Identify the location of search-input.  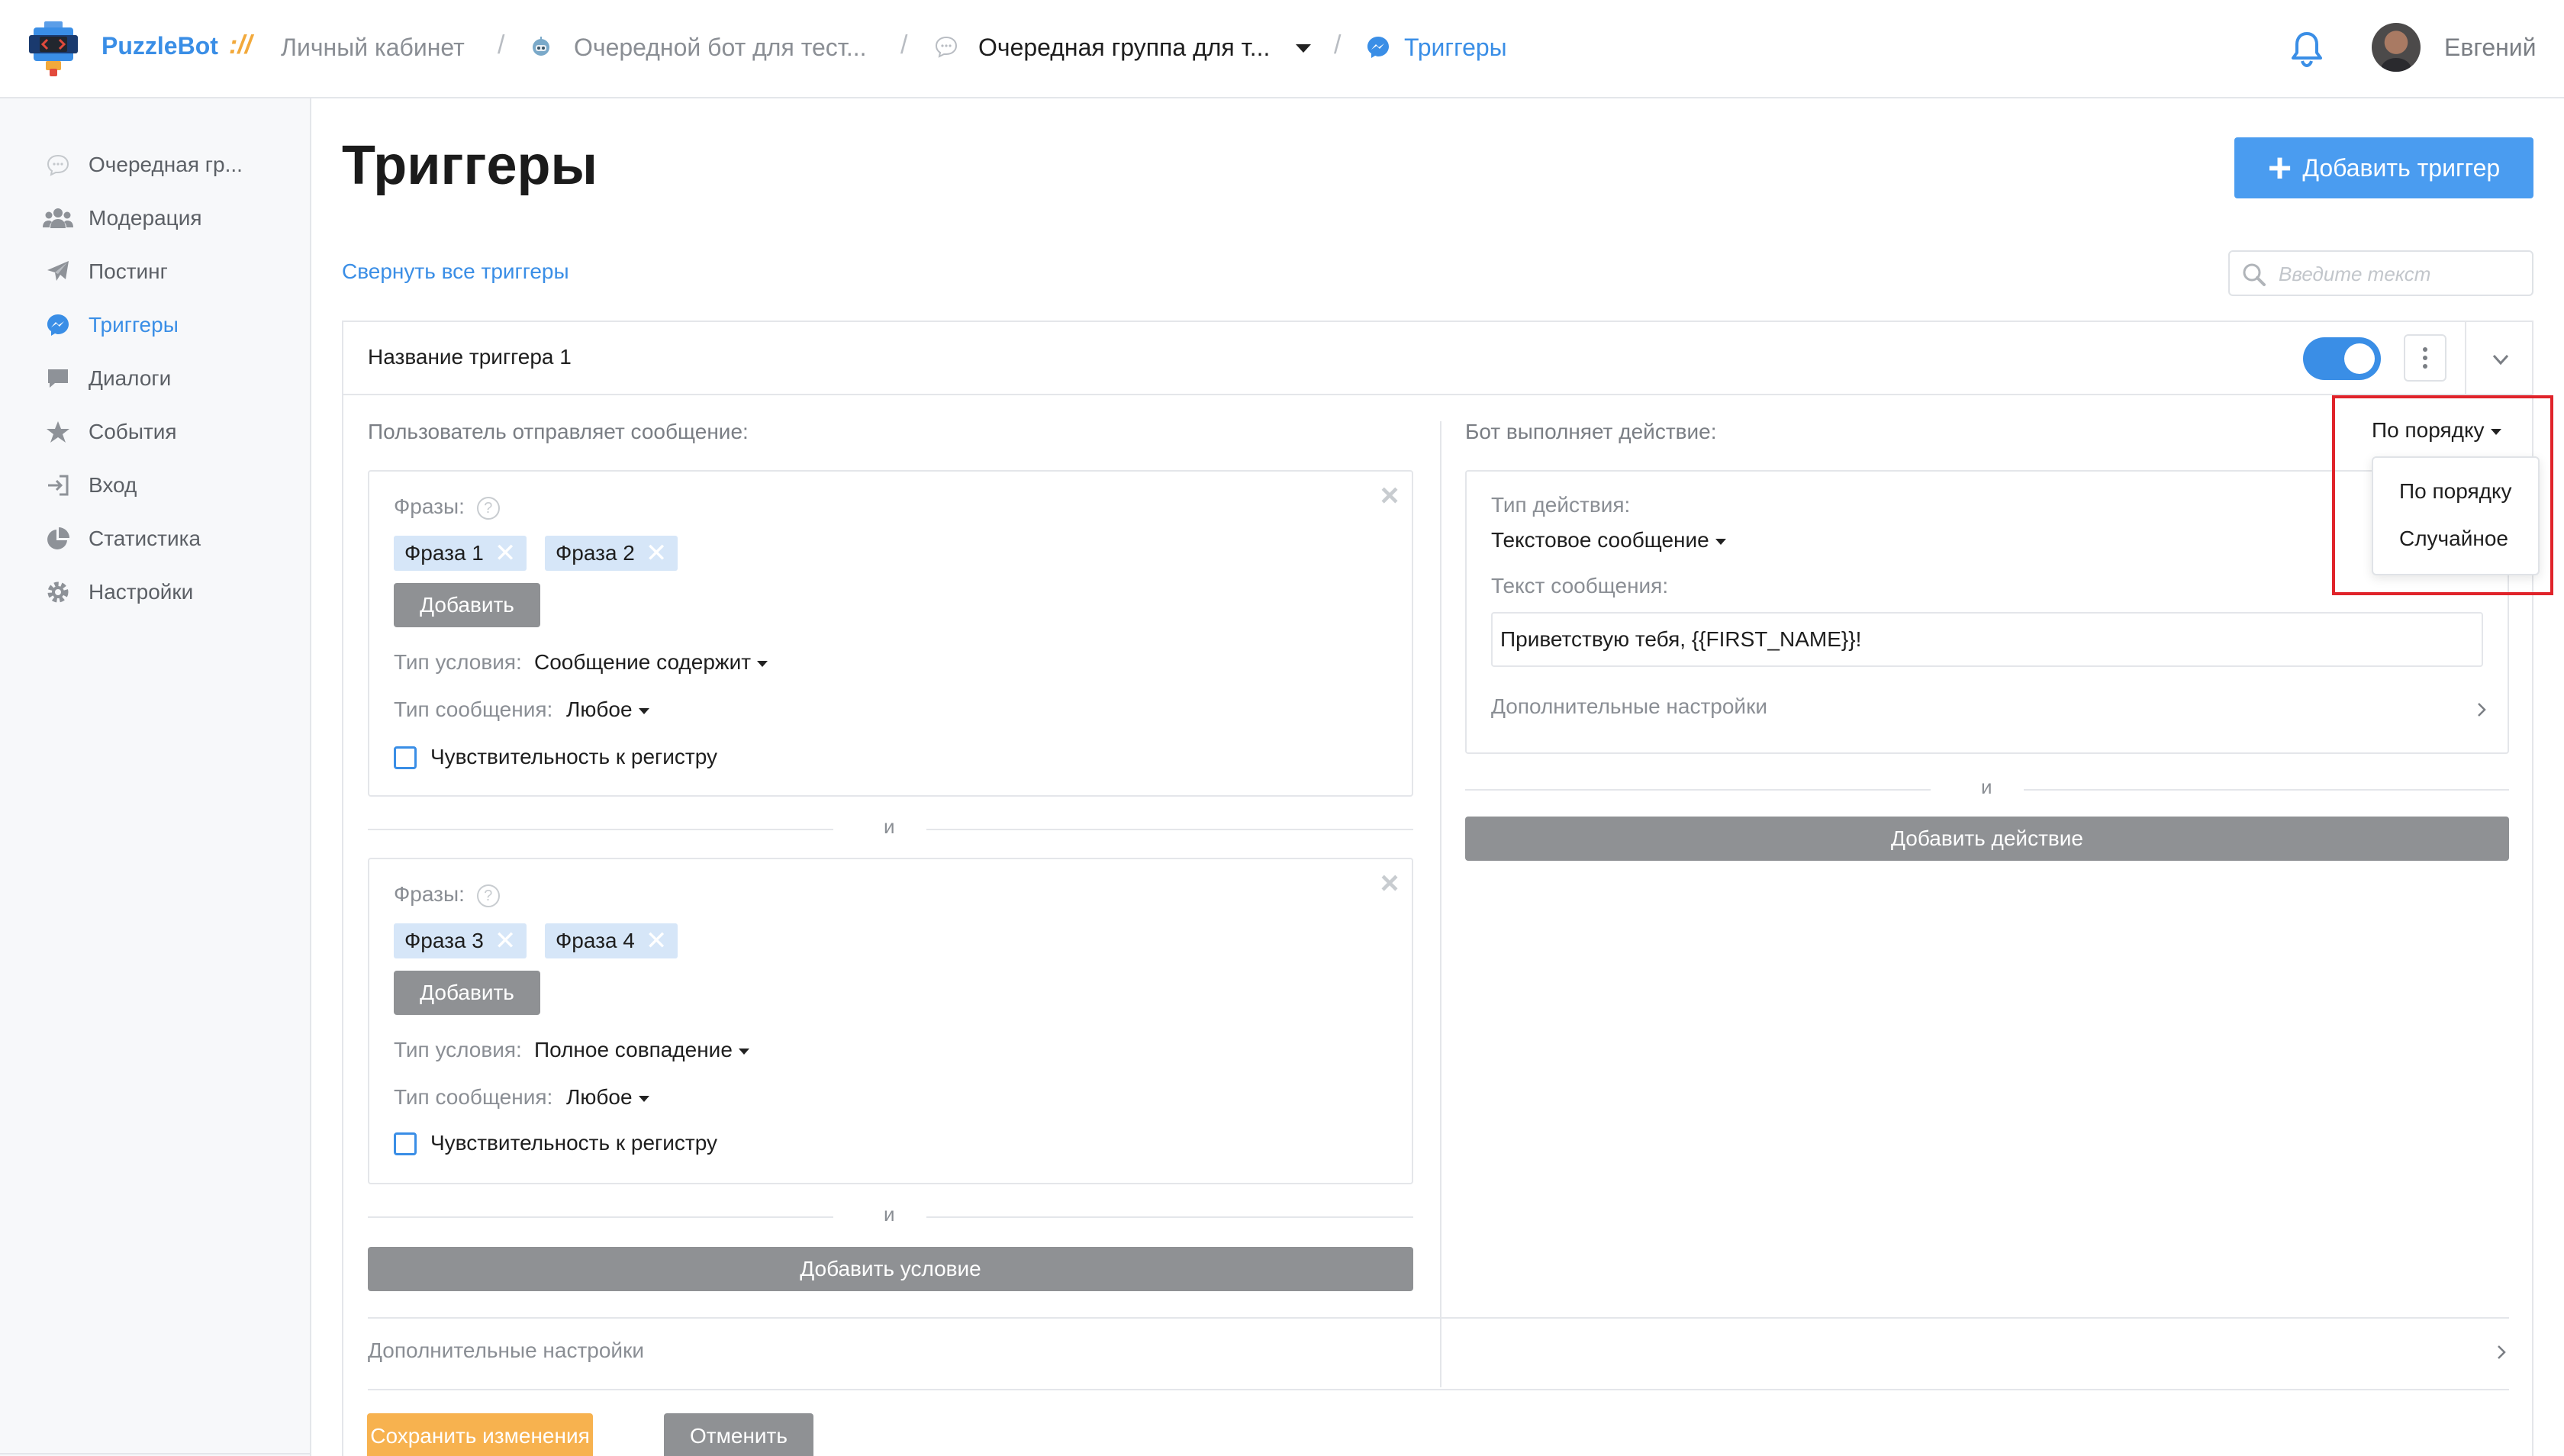
(2401, 273).